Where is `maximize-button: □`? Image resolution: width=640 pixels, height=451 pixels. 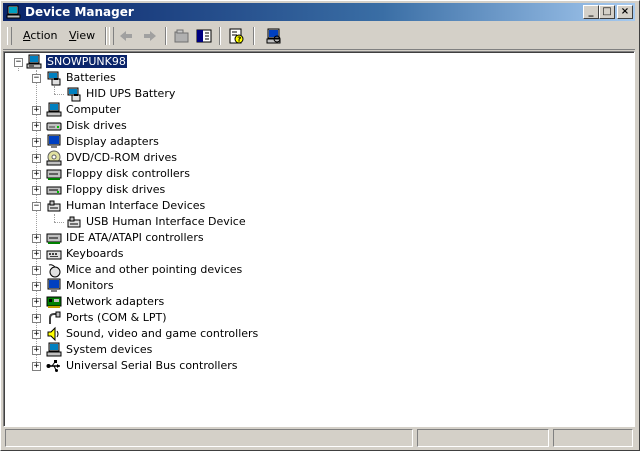 maximize-button: □ is located at coordinates (607, 12).